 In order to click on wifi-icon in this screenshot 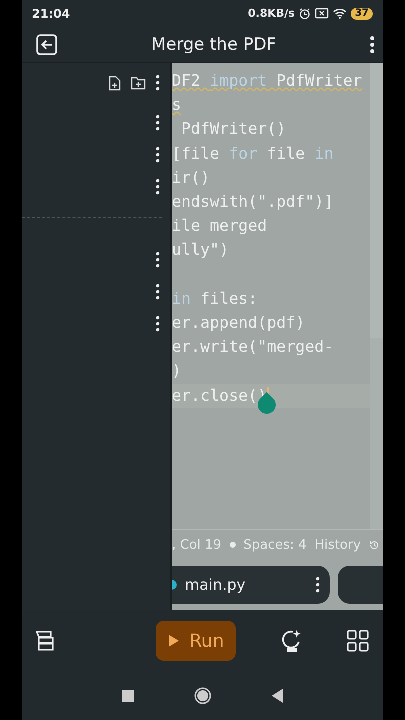, I will do `click(340, 13)`.